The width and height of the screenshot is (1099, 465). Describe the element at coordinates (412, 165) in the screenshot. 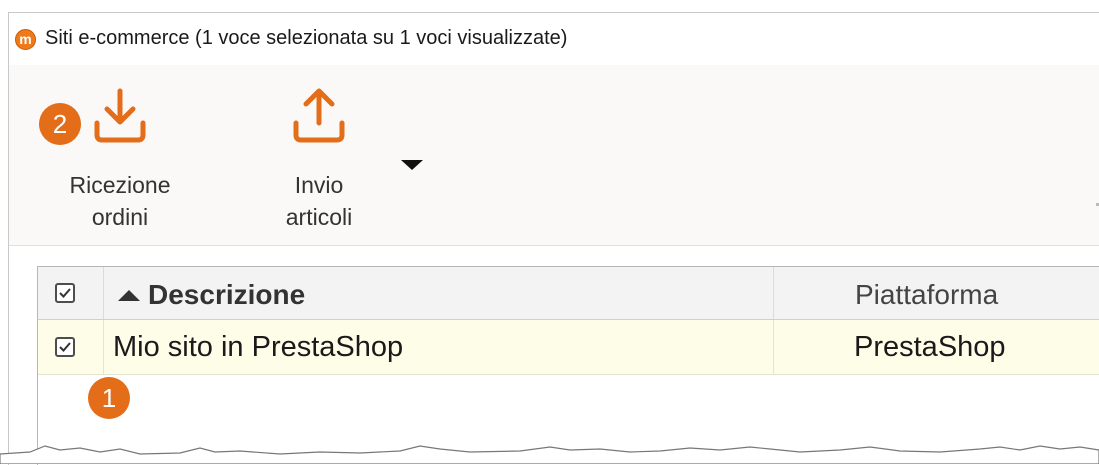

I see `ribbon-more-dropdown-icon` at that location.